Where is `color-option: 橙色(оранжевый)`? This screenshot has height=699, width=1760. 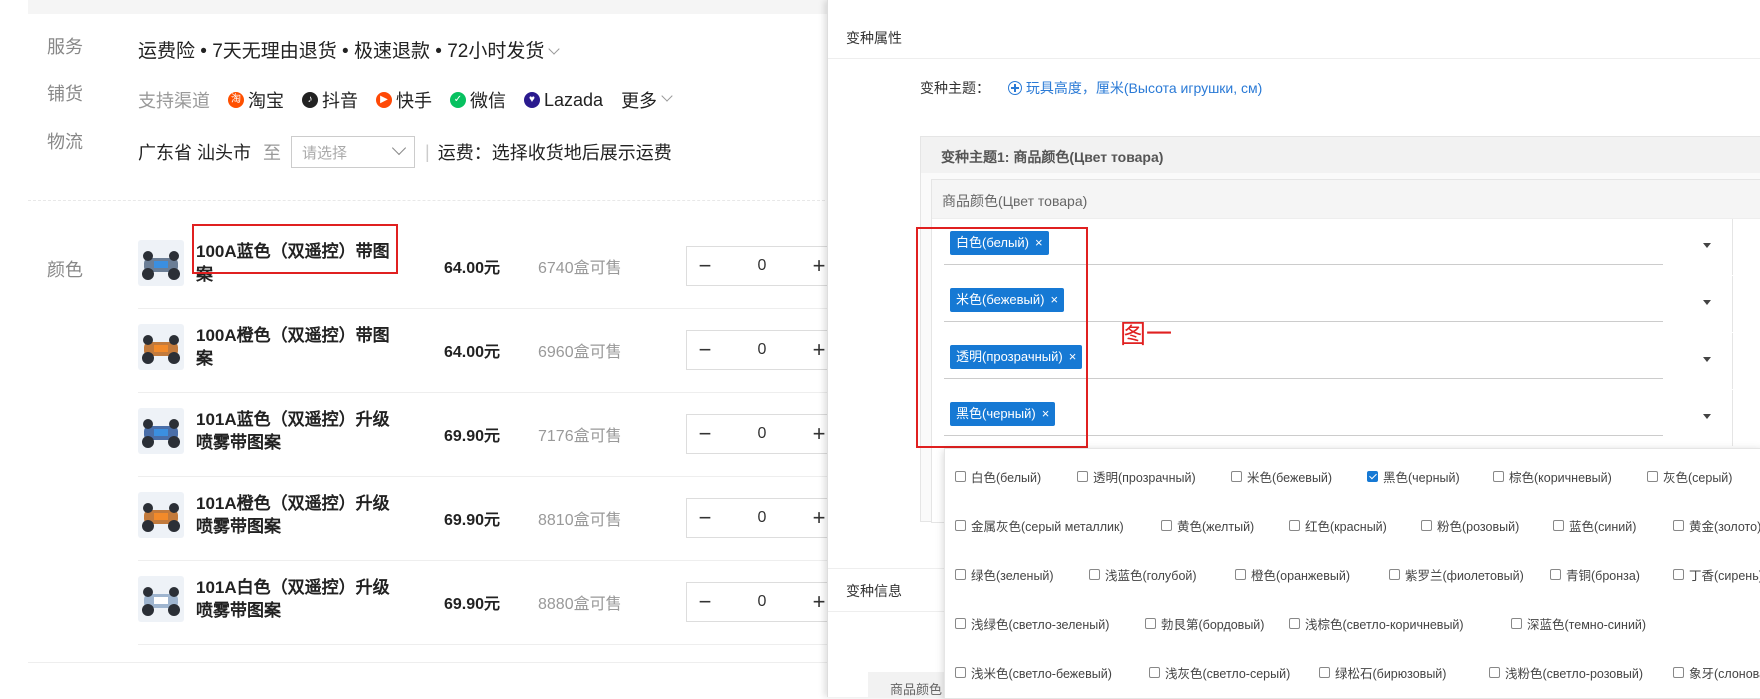 color-option: 橙色(оранжевый) is located at coordinates (1292, 574).